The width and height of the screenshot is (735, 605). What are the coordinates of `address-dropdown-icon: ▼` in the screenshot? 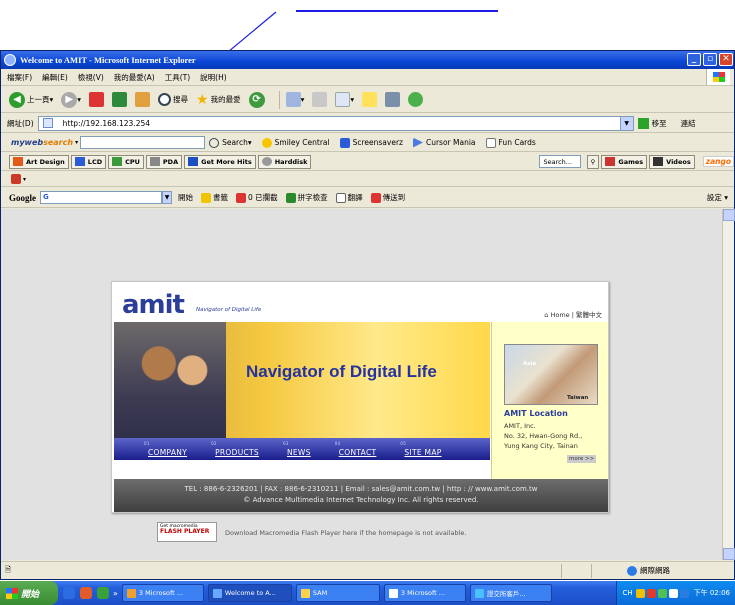 It's located at (626, 123).